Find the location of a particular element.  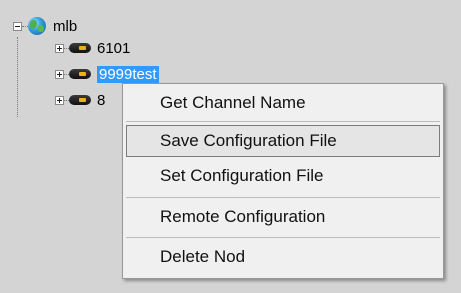

menu-item-set-configuration-file: Set Configuration File is located at coordinates (283, 176).